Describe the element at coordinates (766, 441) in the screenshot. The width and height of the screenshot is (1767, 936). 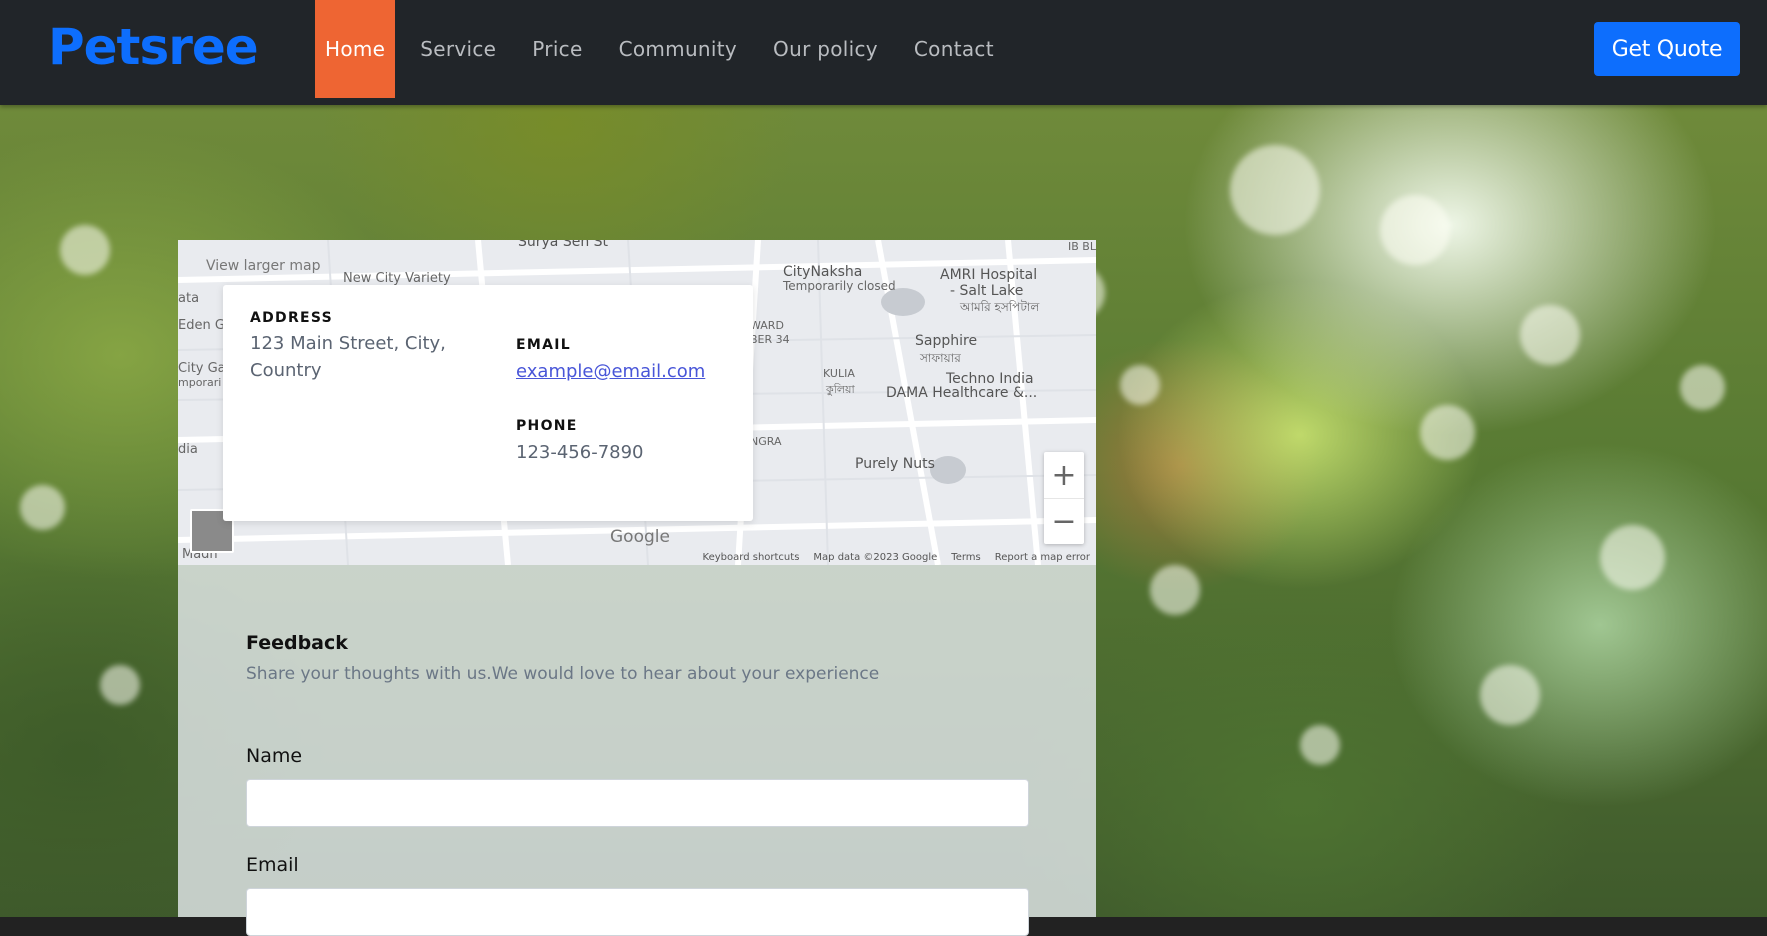
I see `map-label: NGRA` at that location.